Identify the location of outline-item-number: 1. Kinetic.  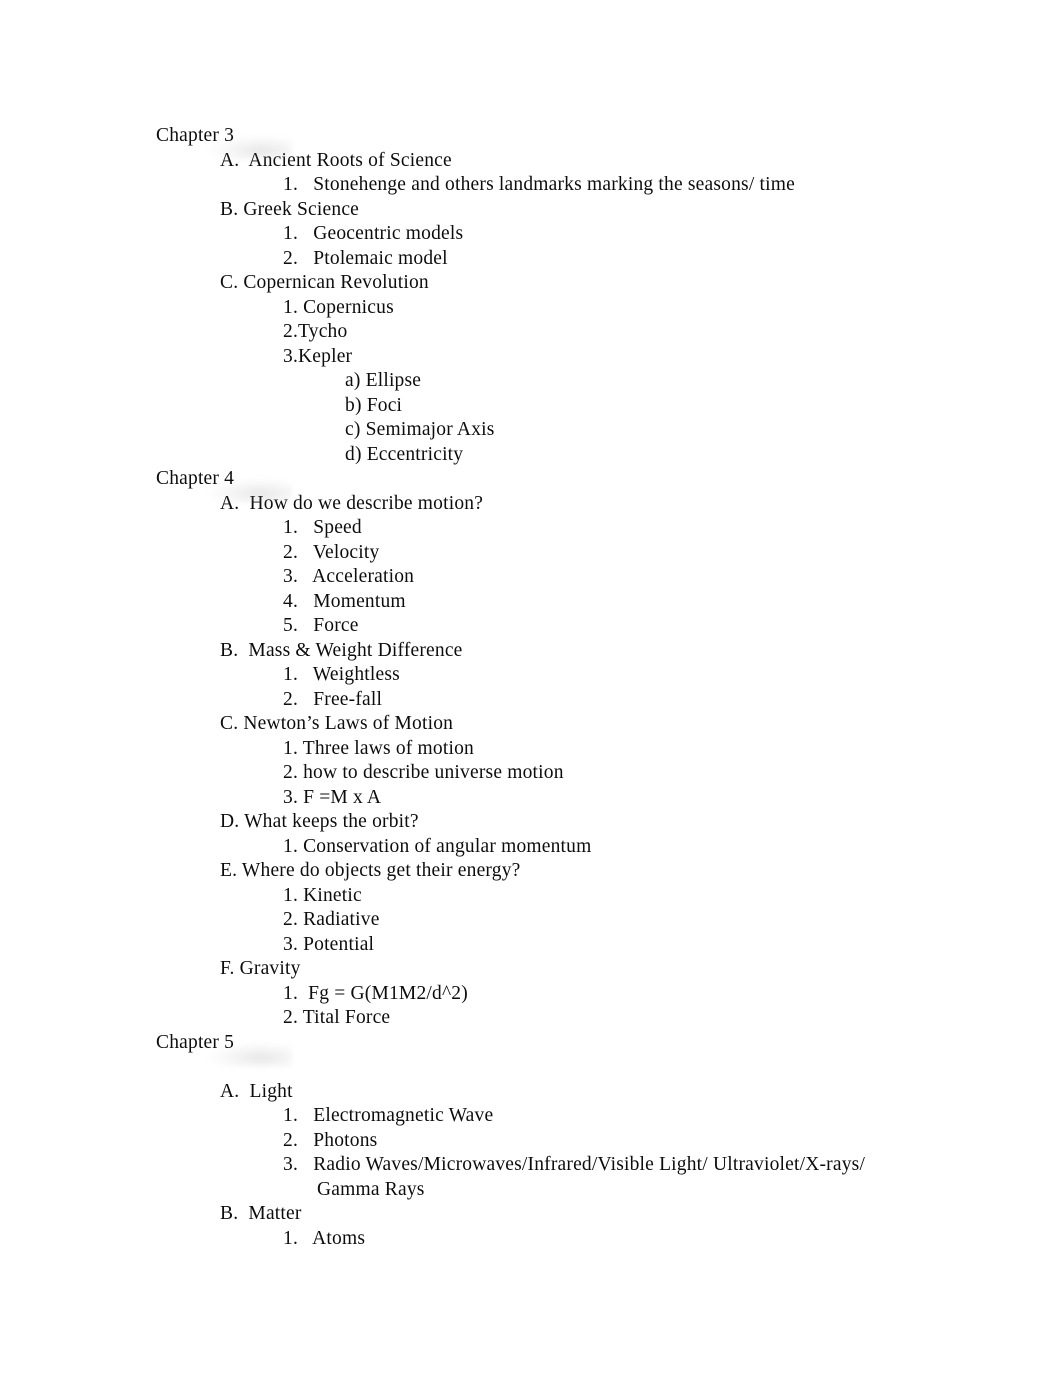
(322, 895).